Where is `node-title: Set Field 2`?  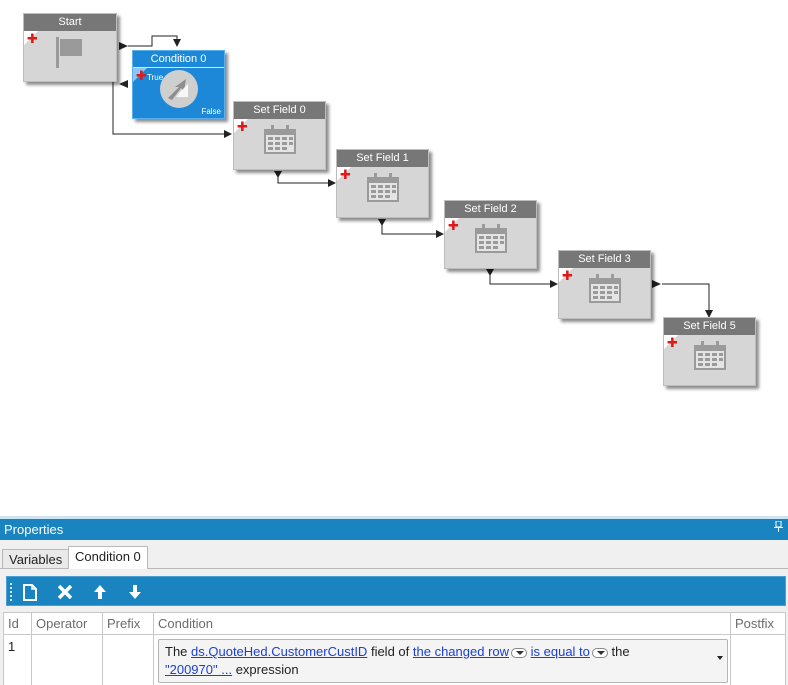
node-title: Set Field 2 is located at coordinates (490, 209).